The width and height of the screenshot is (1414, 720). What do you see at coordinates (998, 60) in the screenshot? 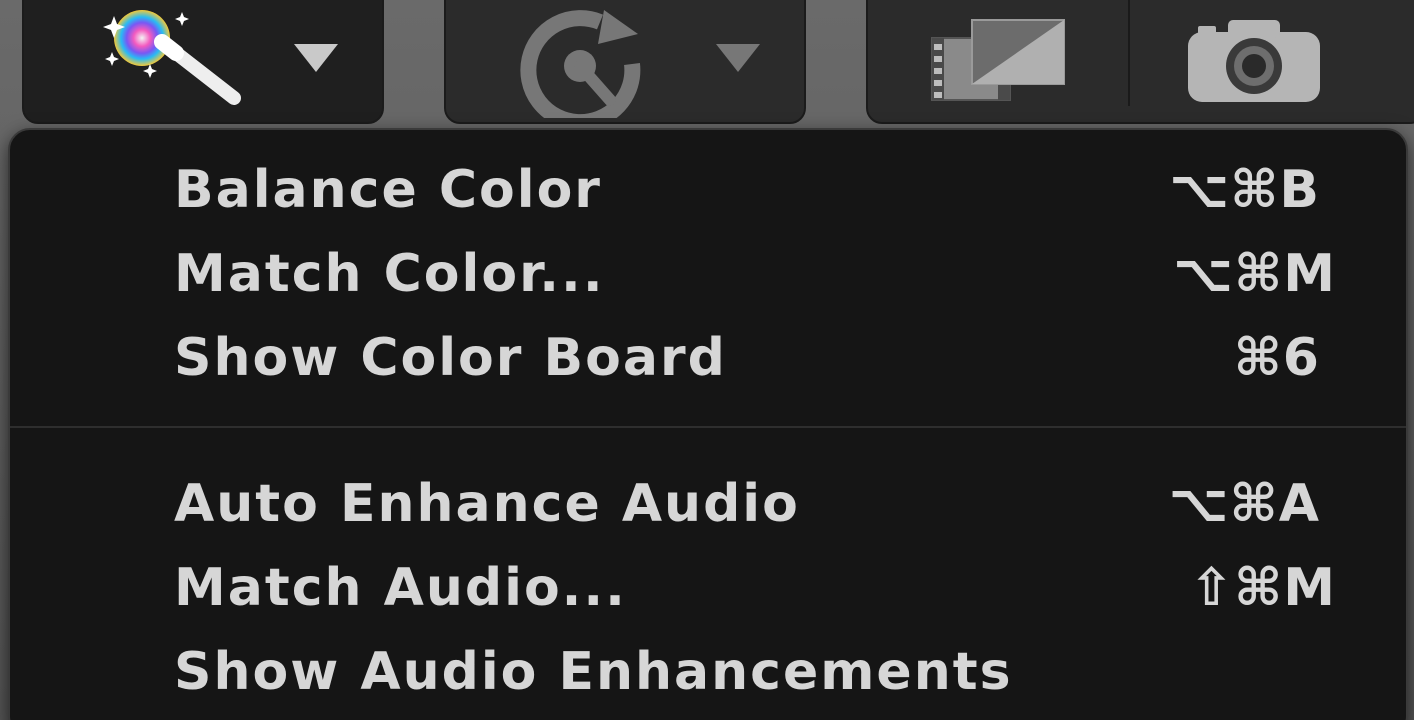
I see `filmstrip-transitions-icon` at bounding box center [998, 60].